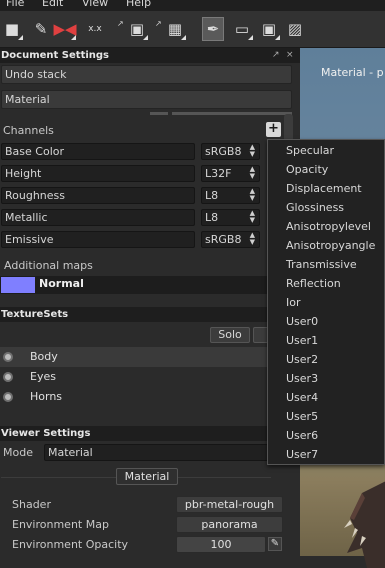 The width and height of the screenshot is (385, 568). What do you see at coordinates (295, 29) in the screenshot?
I see `projection-icon: ▨` at bounding box center [295, 29].